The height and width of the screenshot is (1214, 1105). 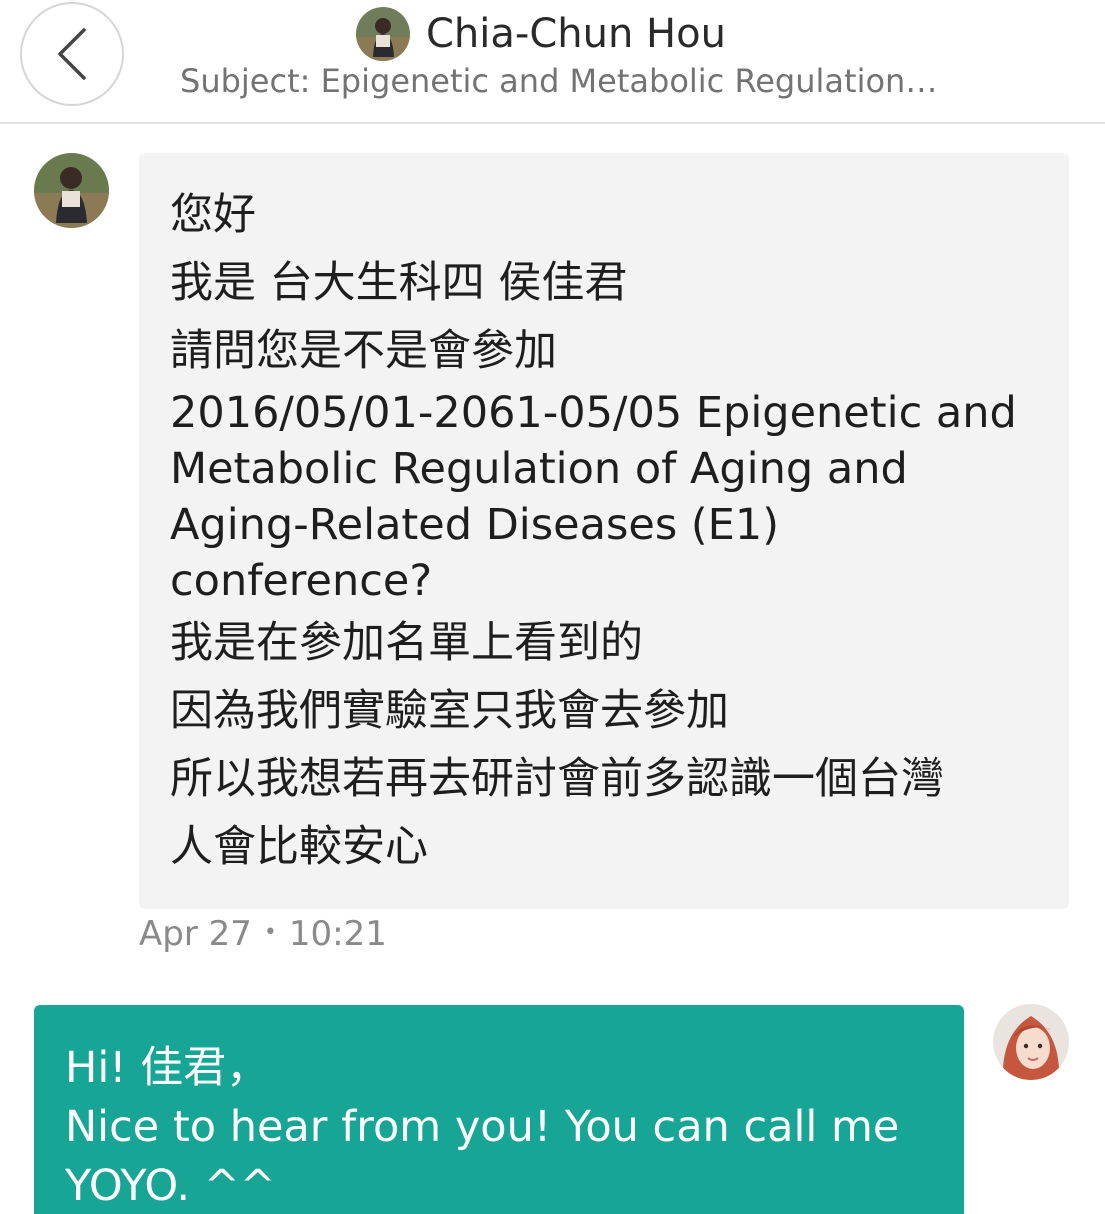 What do you see at coordinates (213, 215) in the screenshot?
I see `message-line: 您好` at bounding box center [213, 215].